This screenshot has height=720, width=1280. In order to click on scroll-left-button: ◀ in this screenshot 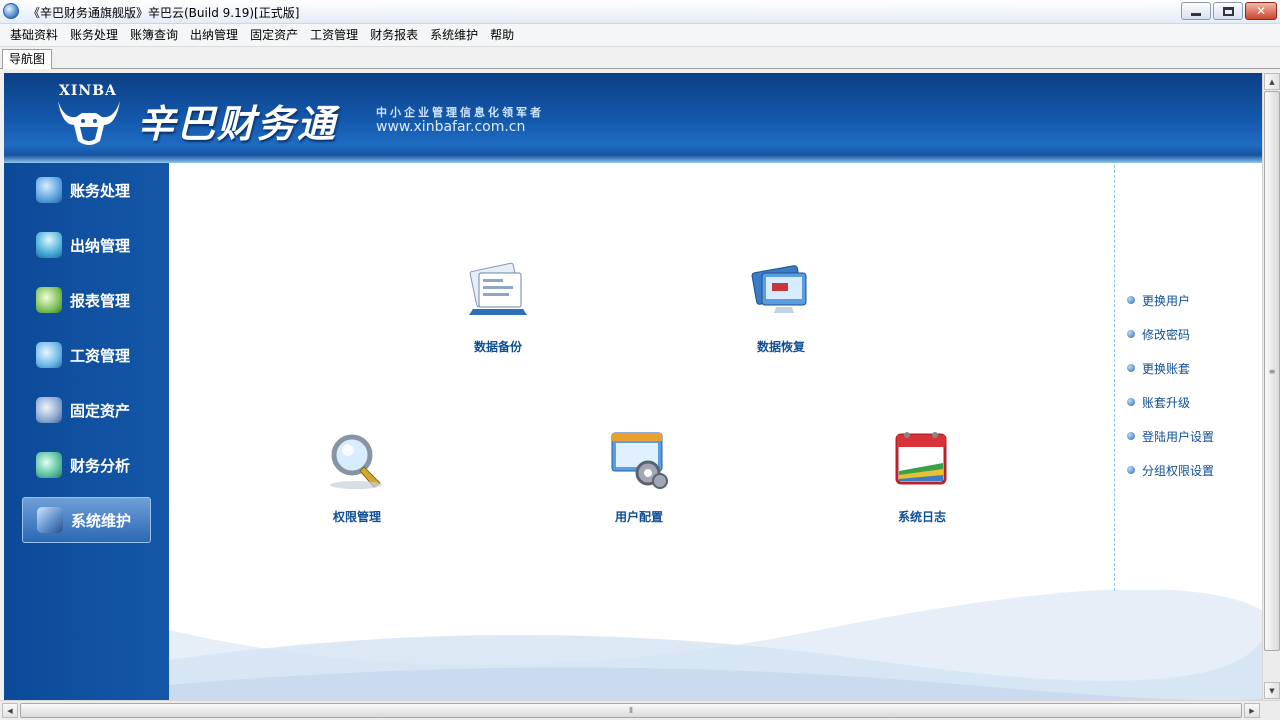, I will do `click(10, 710)`.